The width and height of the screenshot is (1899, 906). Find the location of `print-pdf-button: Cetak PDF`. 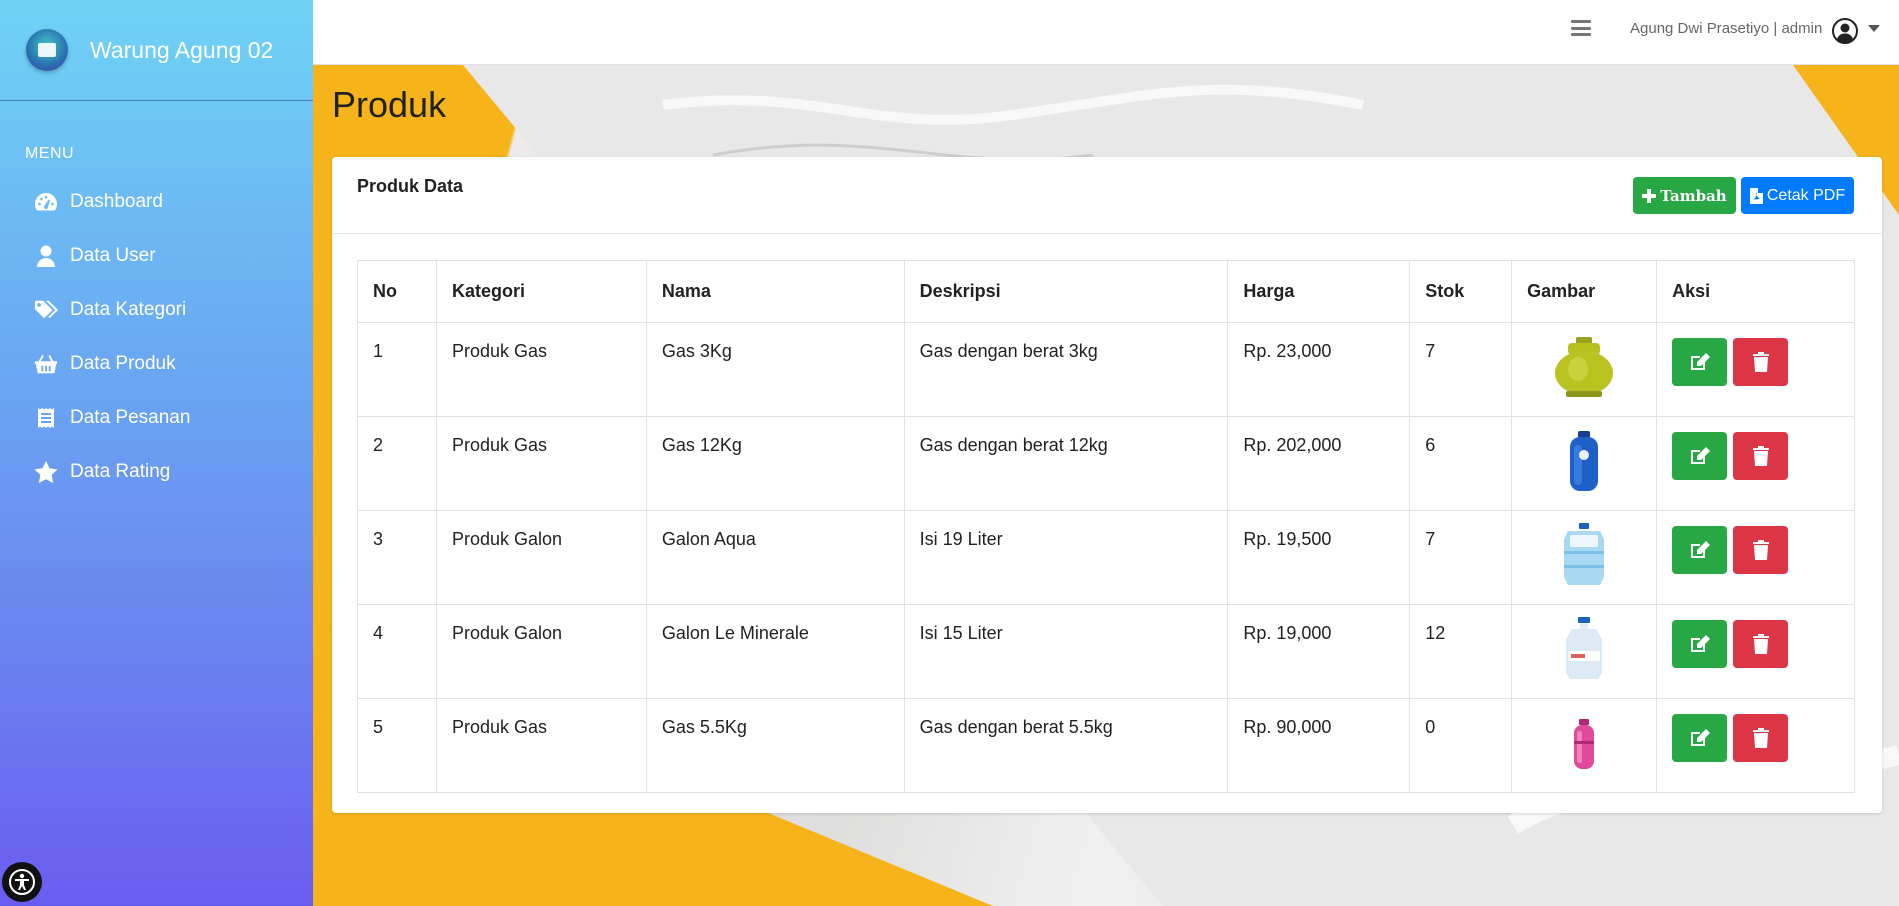

print-pdf-button: Cetak PDF is located at coordinates (1797, 195).